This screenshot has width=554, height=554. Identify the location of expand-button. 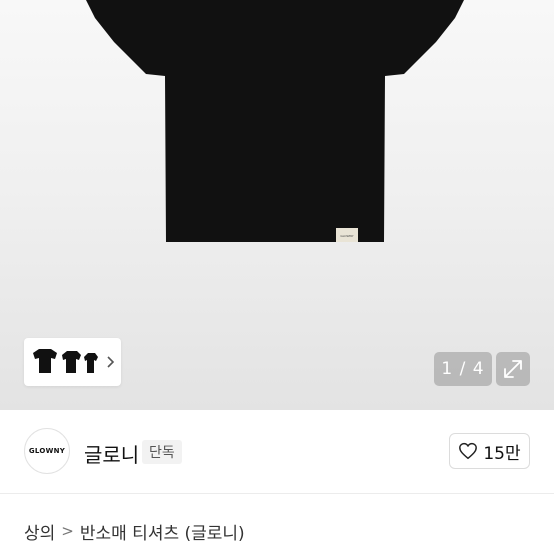
(513, 369).